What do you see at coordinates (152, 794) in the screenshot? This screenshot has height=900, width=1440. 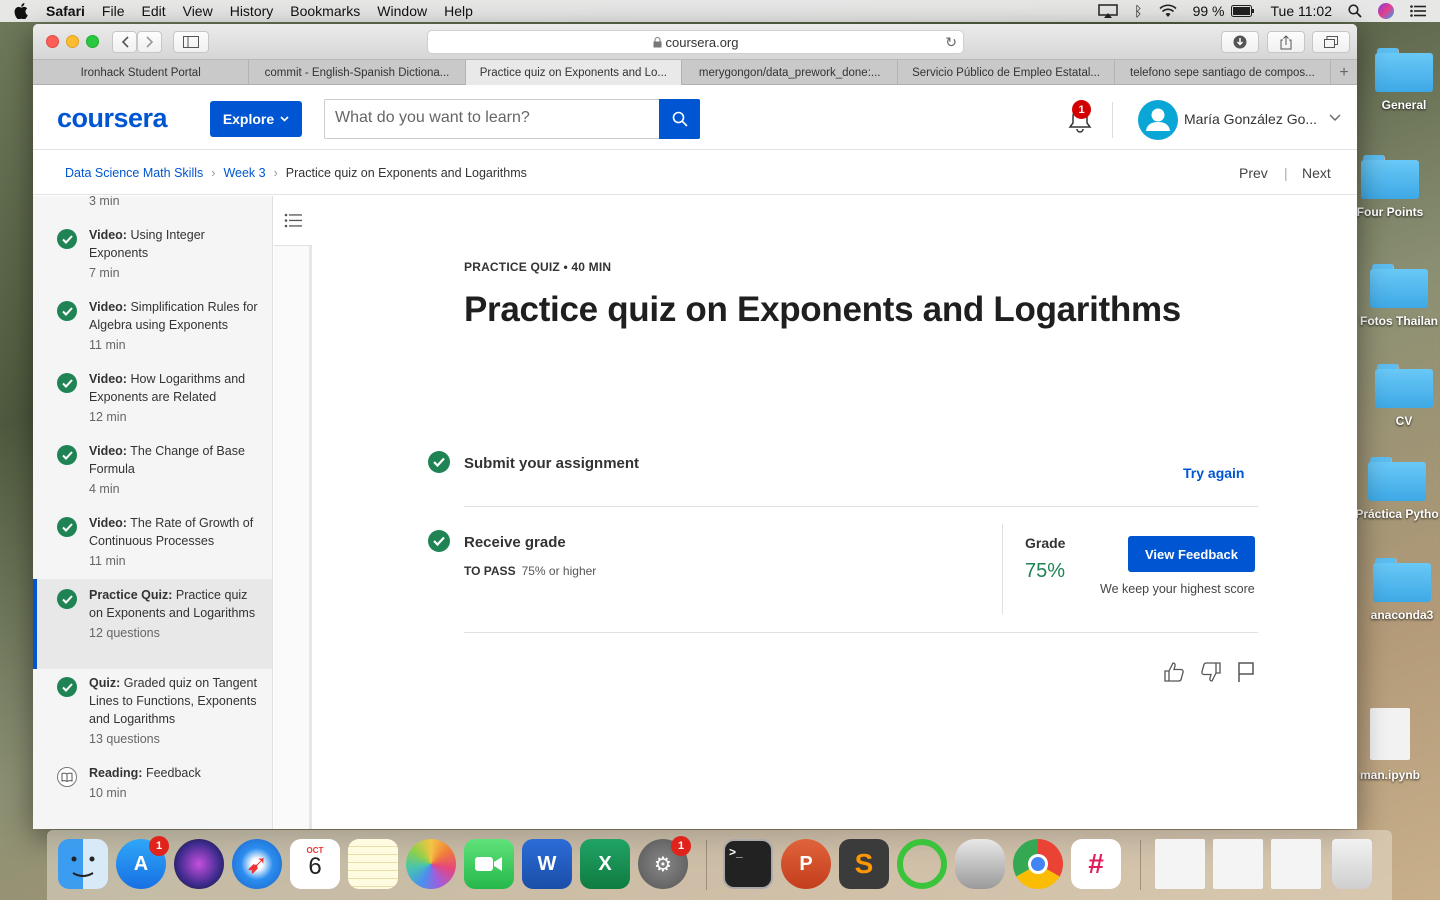 I see `sidebar-item-reading: Reading: Feedback 10 min` at bounding box center [152, 794].